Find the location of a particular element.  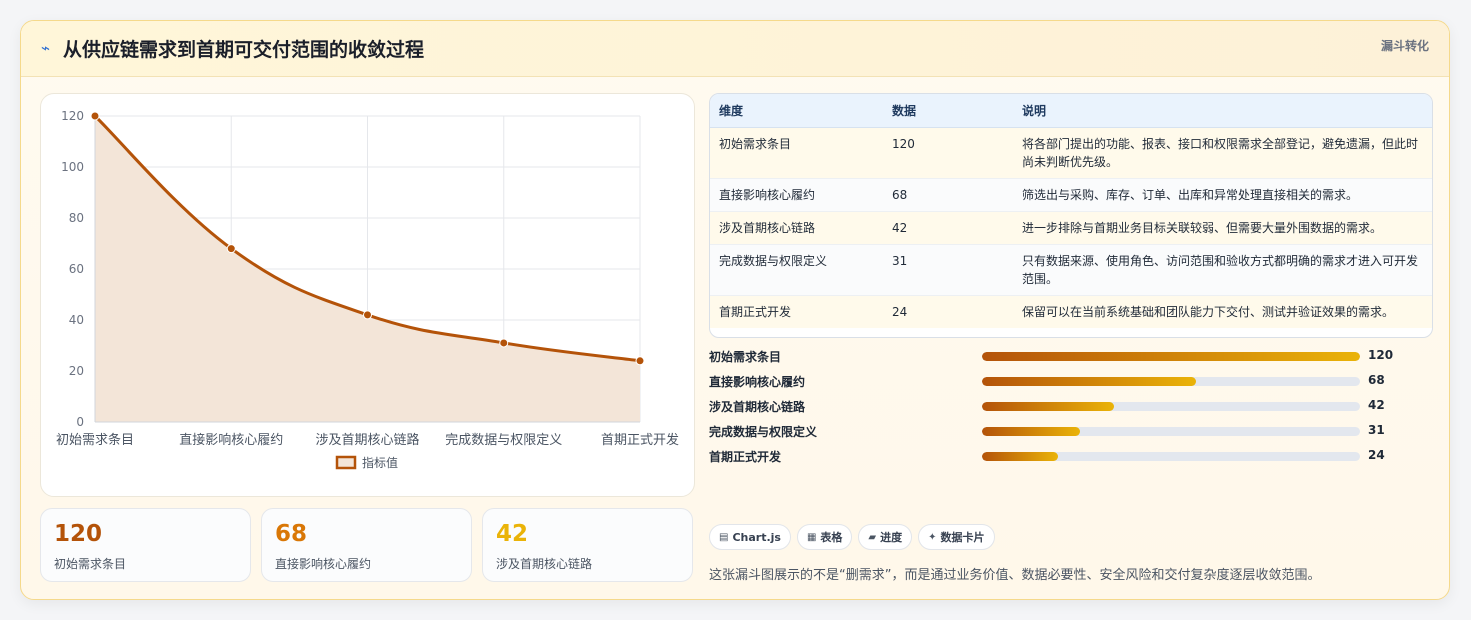

stat-value: 42 is located at coordinates (512, 534).